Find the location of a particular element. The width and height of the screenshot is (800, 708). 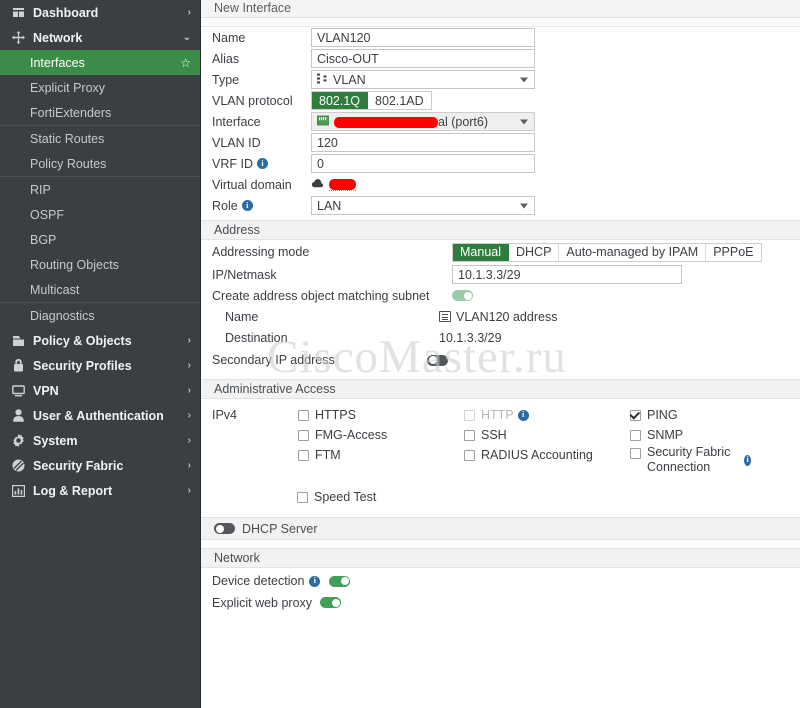

device-detection-label: Device detection i is located at coordinates (281, 581).